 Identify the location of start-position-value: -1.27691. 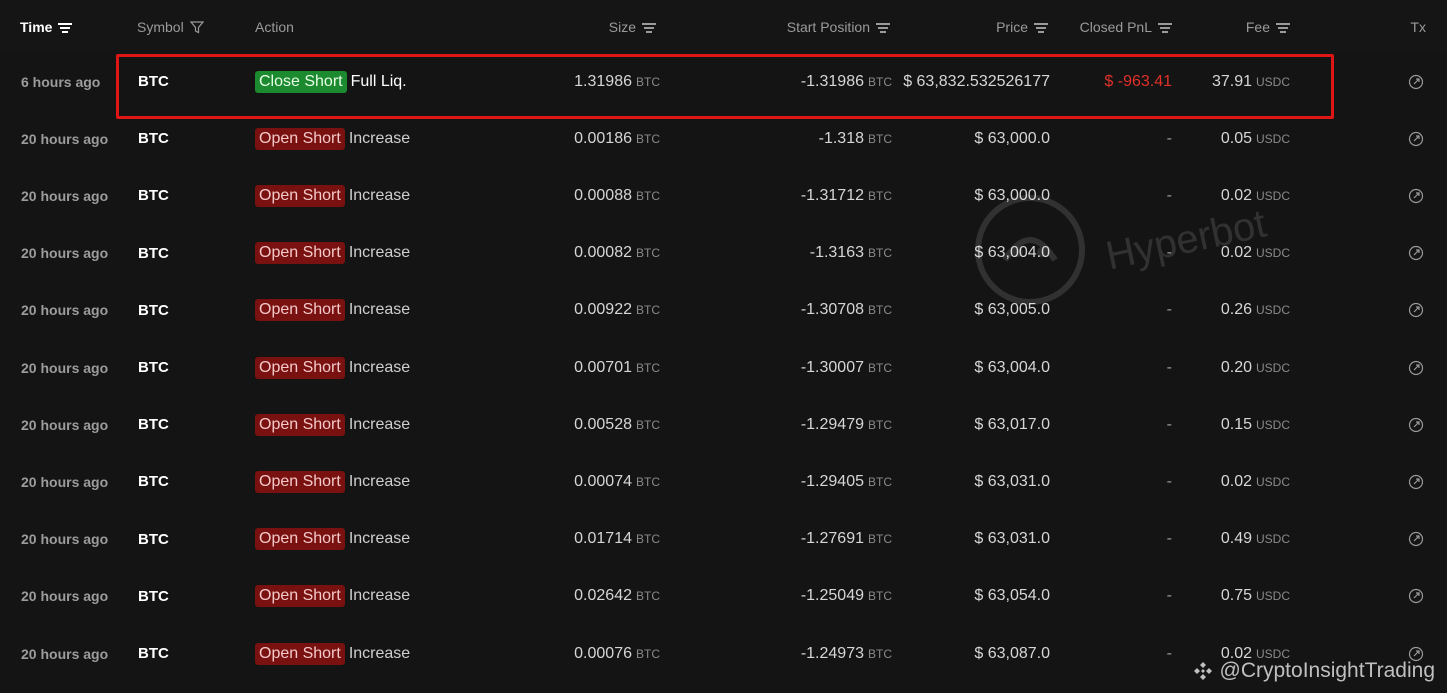
(832, 539).